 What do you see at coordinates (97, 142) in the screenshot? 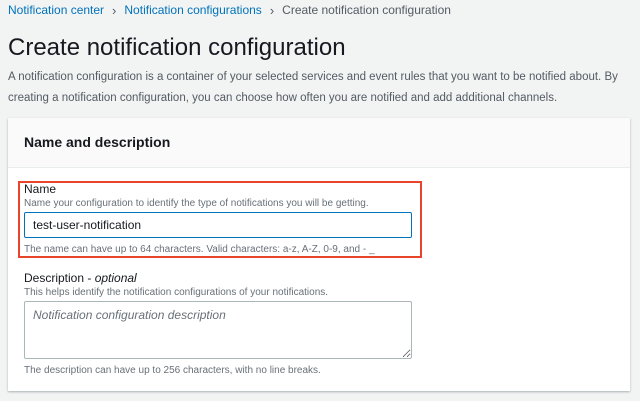
I see `card-title: Name and description` at bounding box center [97, 142].